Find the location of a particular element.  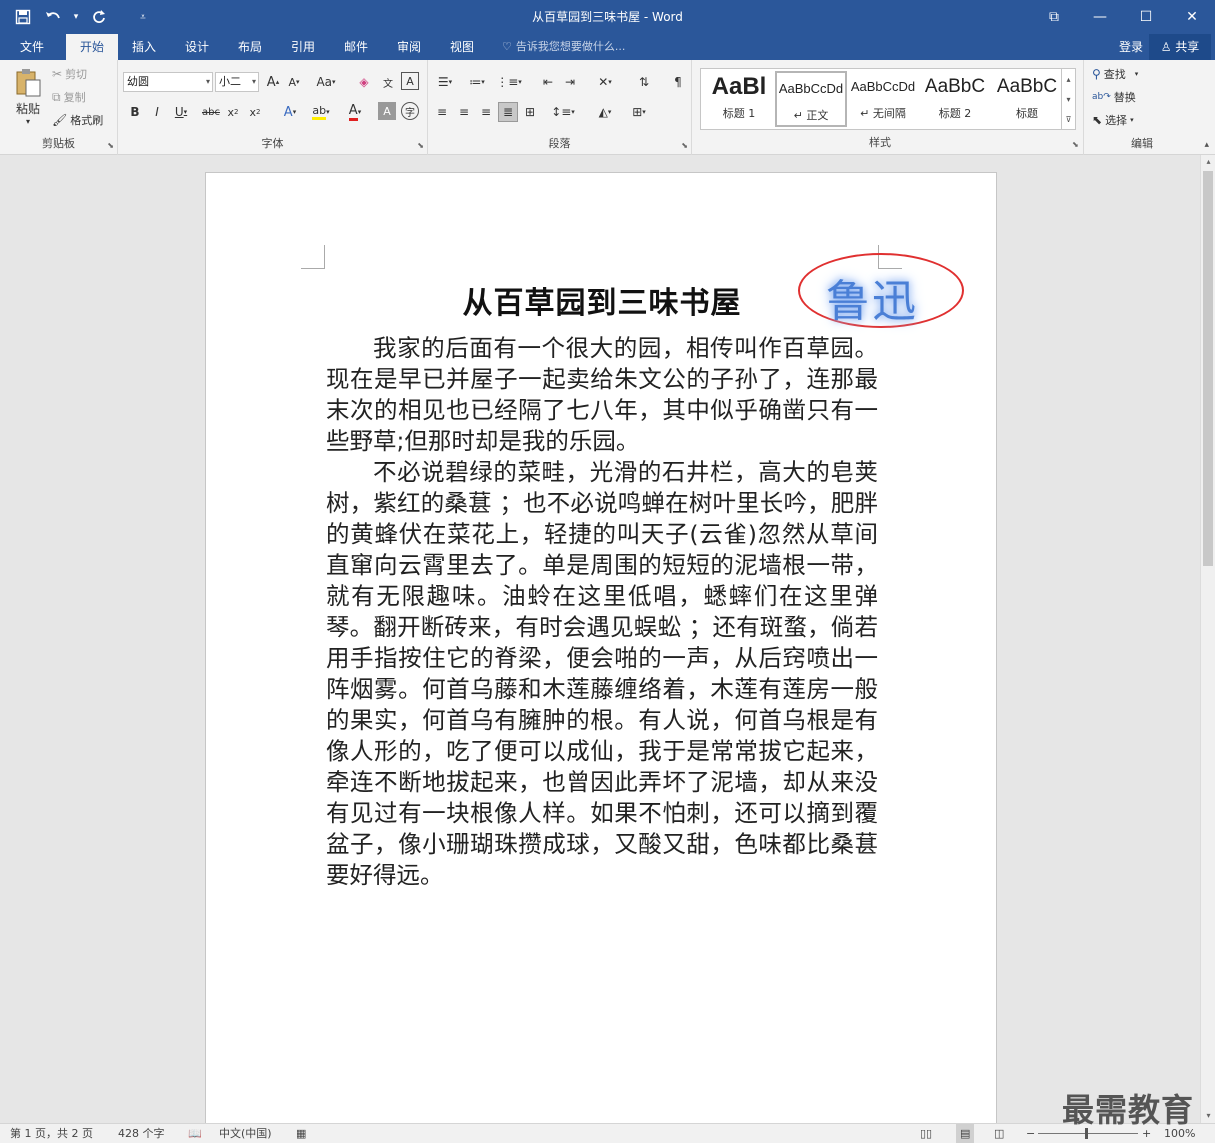

font-color-icon: A ▾ is located at coordinates (355, 112).